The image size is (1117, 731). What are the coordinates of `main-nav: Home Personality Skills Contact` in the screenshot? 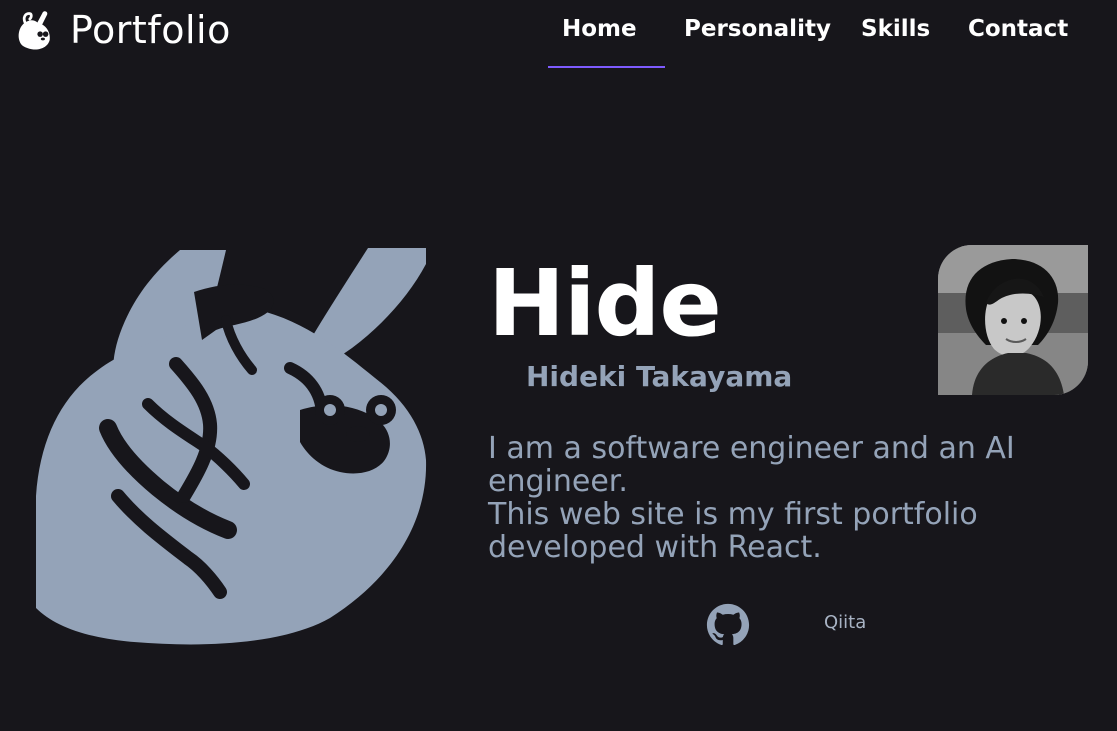 It's located at (817, 35).